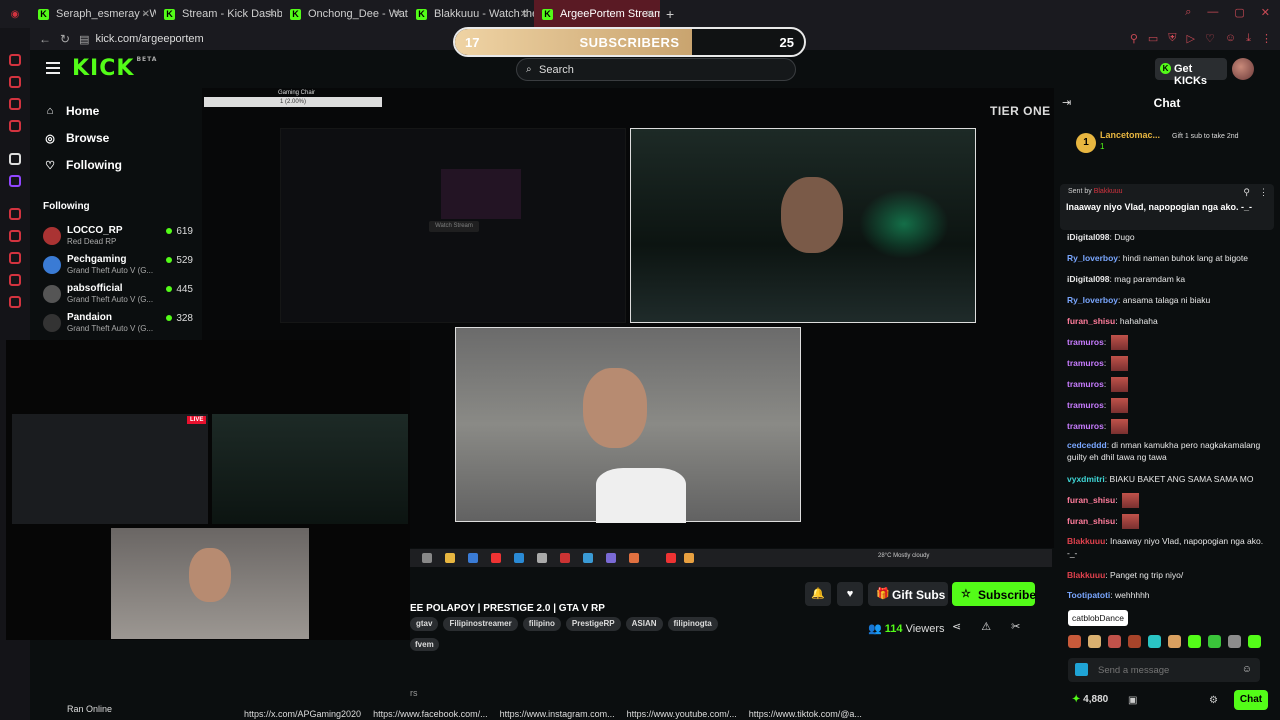  I want to click on settings-icon, so click(15, 302).